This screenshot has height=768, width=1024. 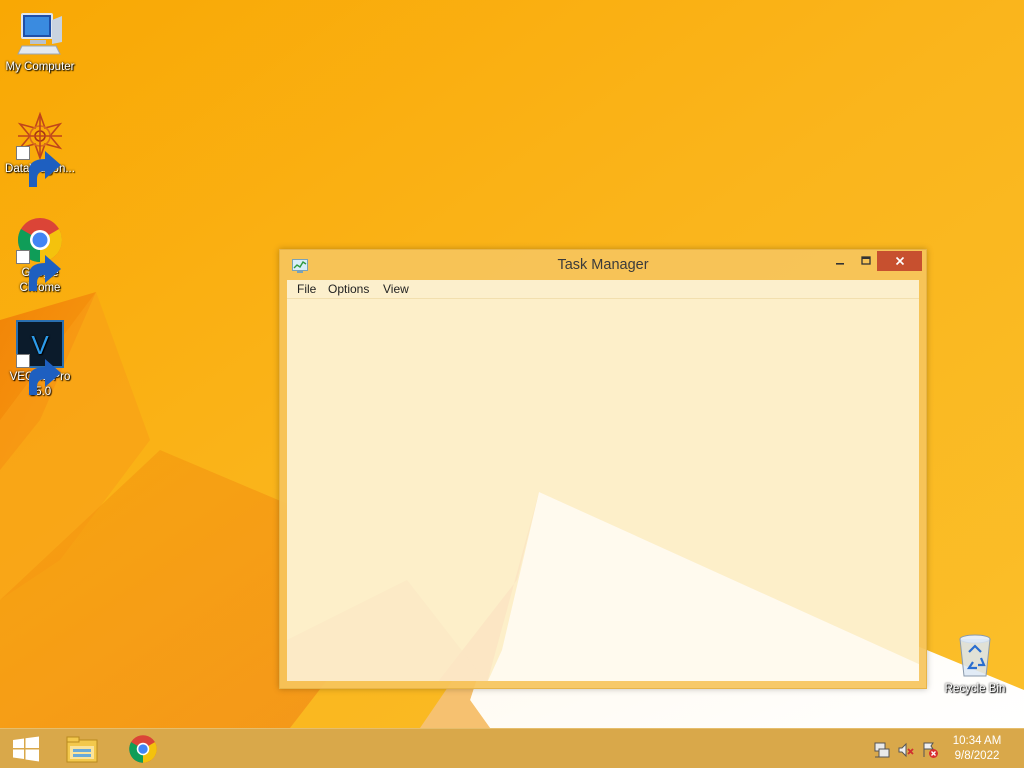 I want to click on desktop-icon-label: Recycle Bin, so click(x=975, y=689).